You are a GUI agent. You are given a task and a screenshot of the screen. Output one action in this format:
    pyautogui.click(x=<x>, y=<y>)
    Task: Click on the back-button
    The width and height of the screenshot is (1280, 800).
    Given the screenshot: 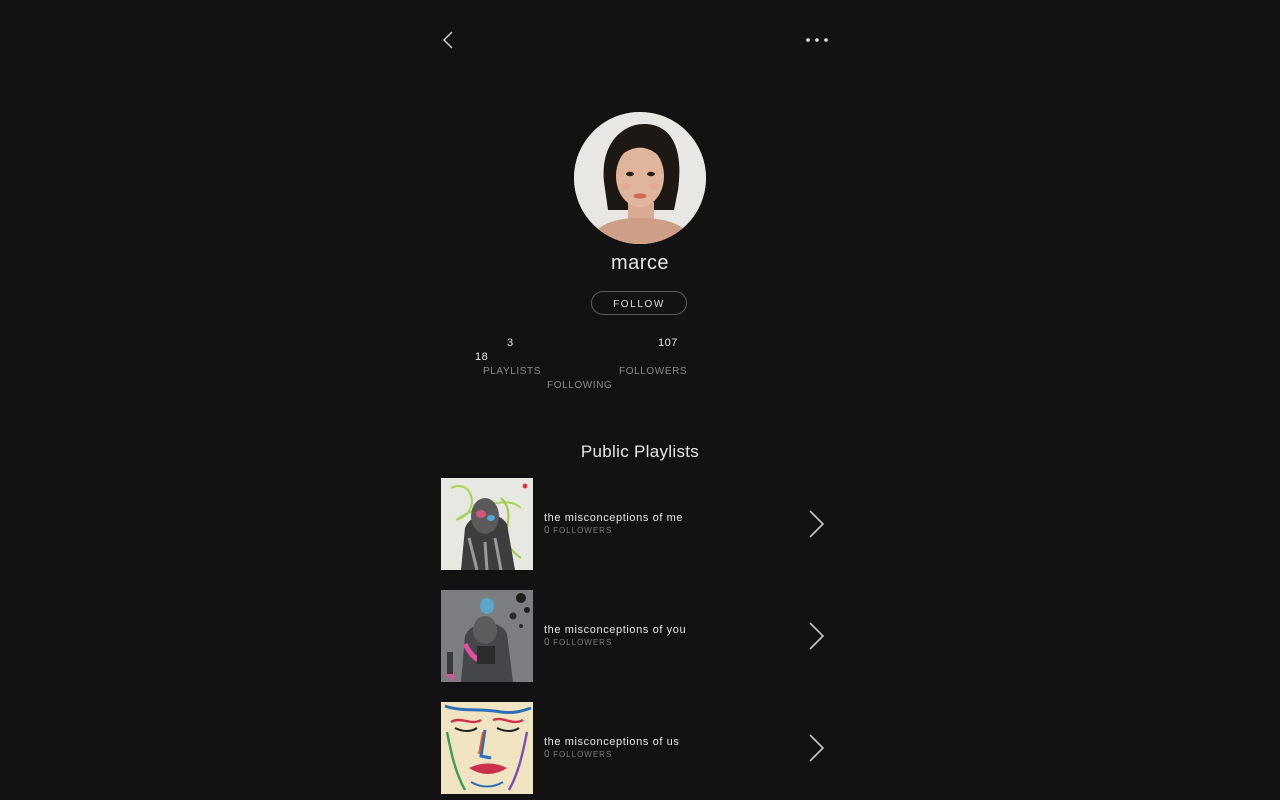 What is the action you would take?
    pyautogui.click(x=448, y=40)
    